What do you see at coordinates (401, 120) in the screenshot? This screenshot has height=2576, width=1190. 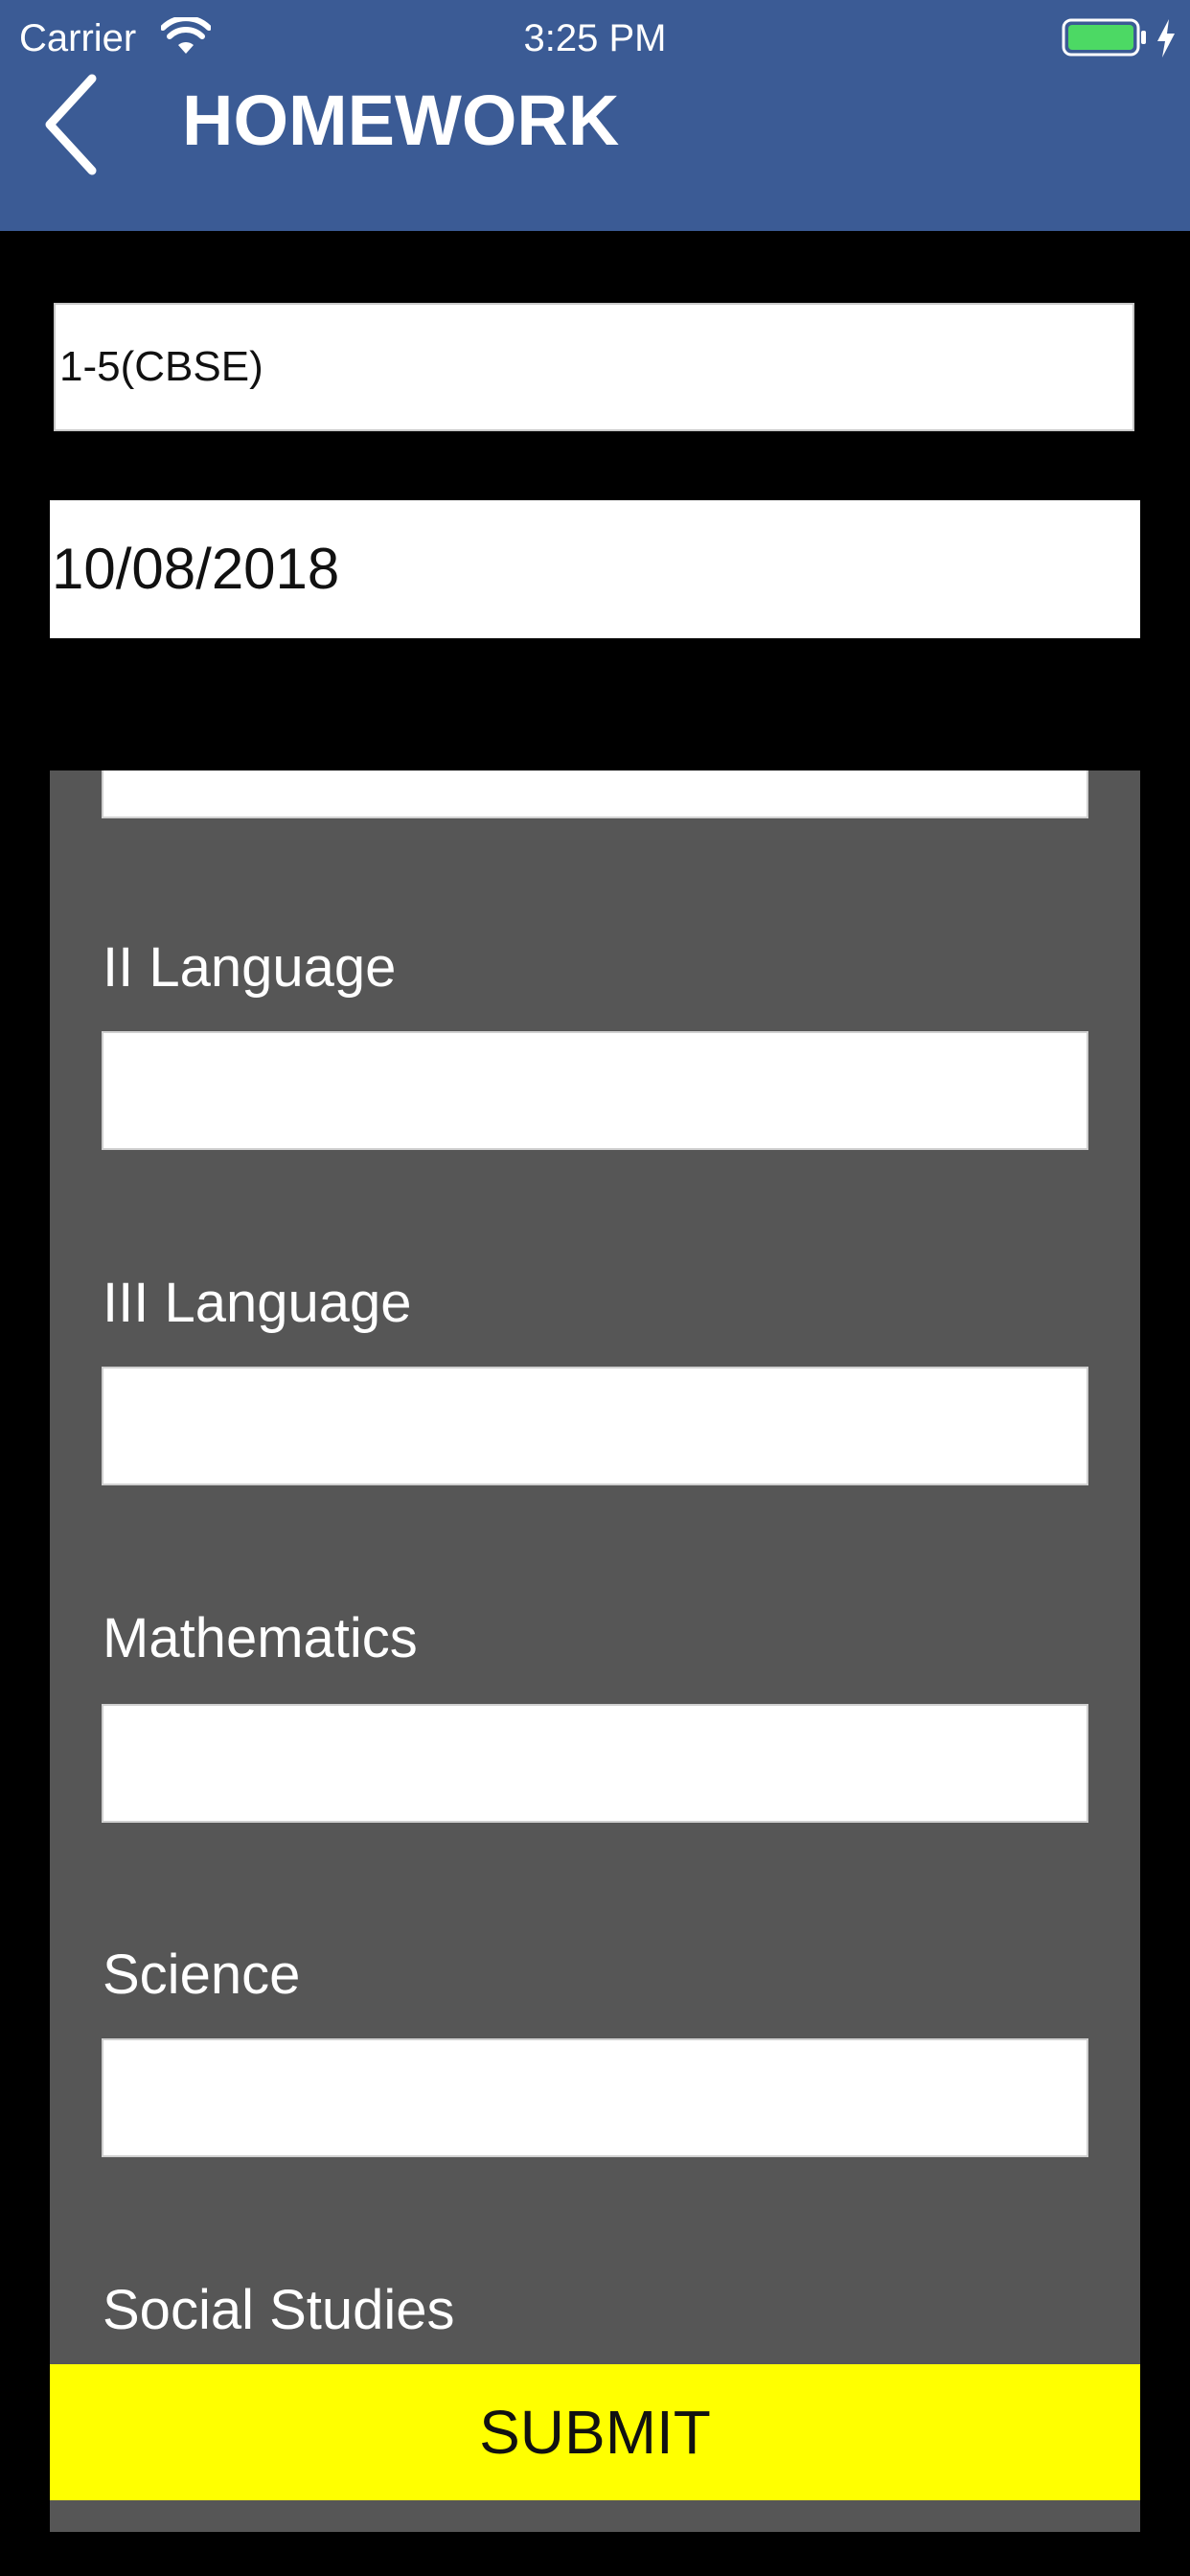 I see `page-title: HOMEWORK` at bounding box center [401, 120].